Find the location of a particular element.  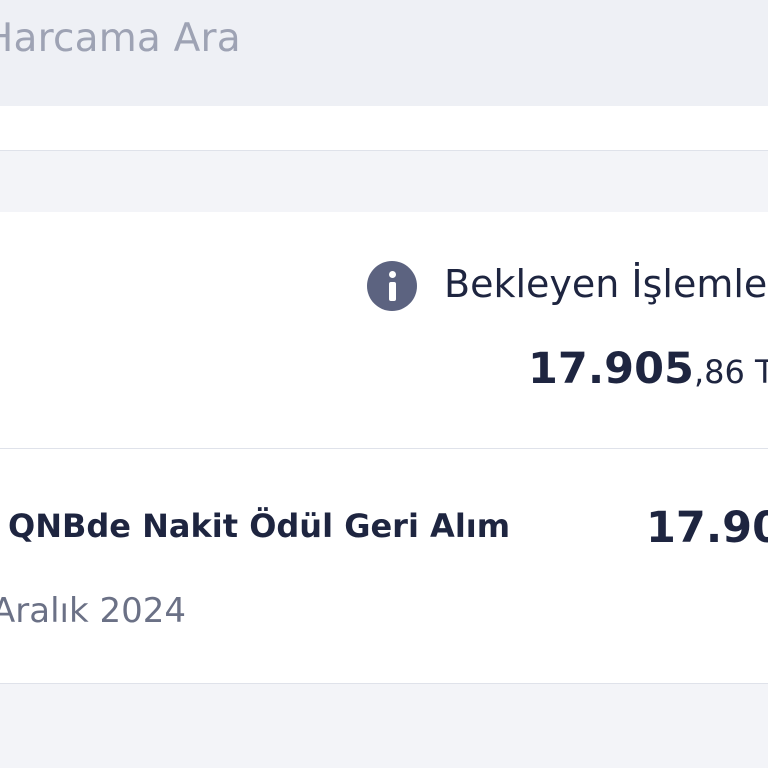

transaction-title: QNBde Nakit Ödül Geri Alım is located at coordinates (259, 526).